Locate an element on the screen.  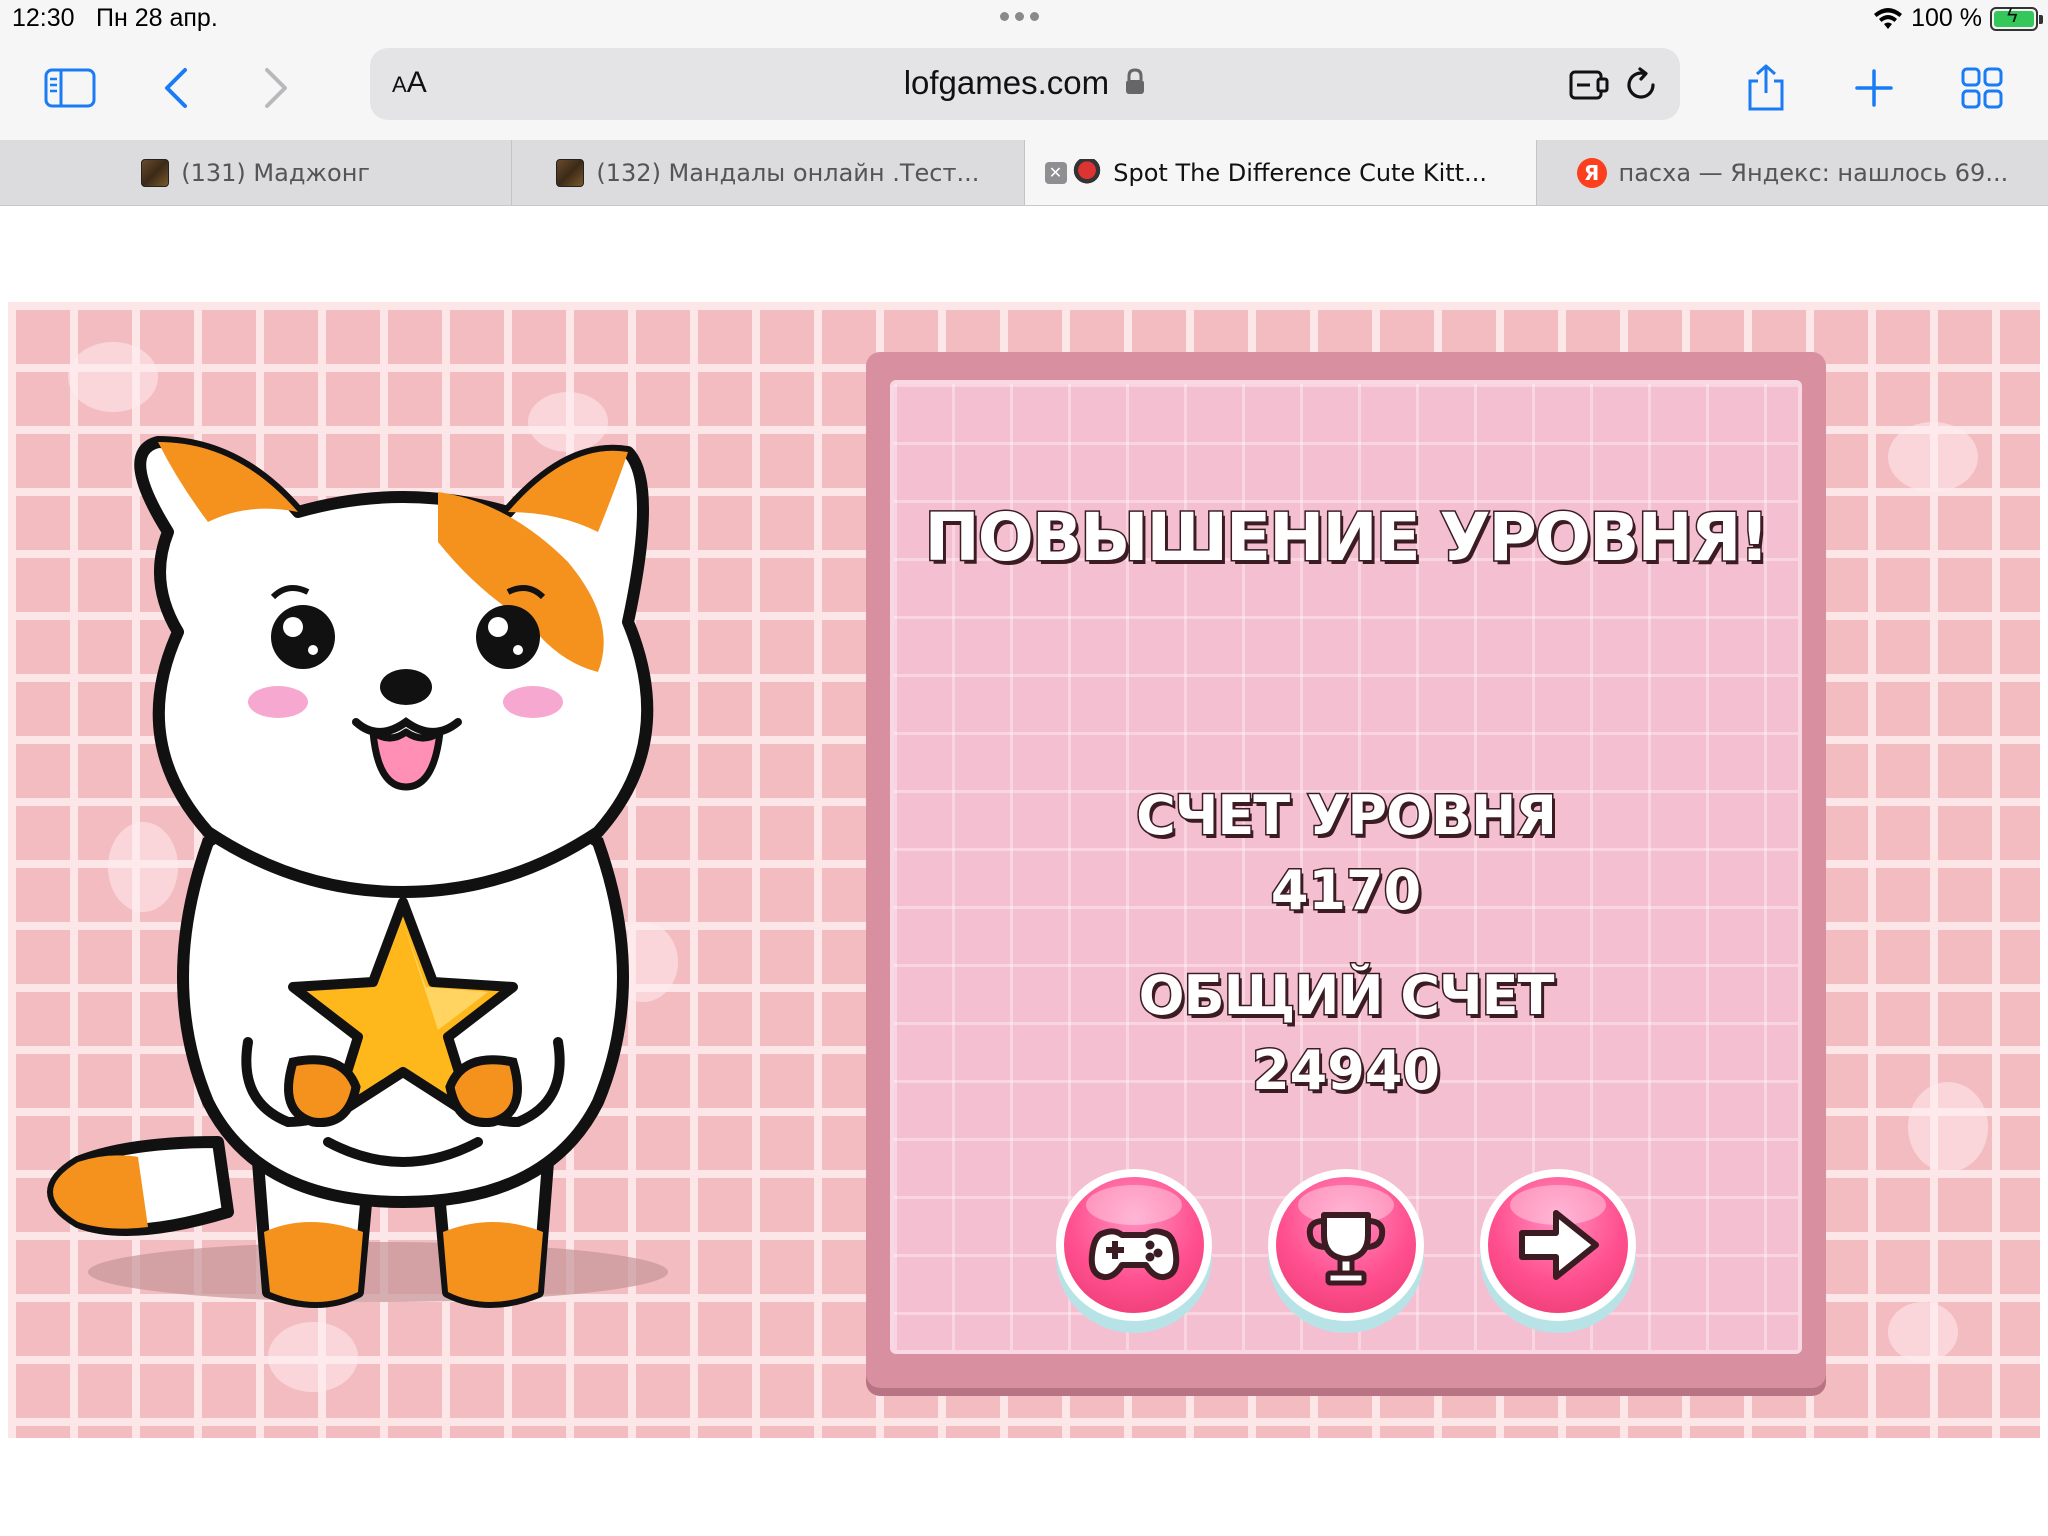
extensions-button is located at coordinates (1589, 85).